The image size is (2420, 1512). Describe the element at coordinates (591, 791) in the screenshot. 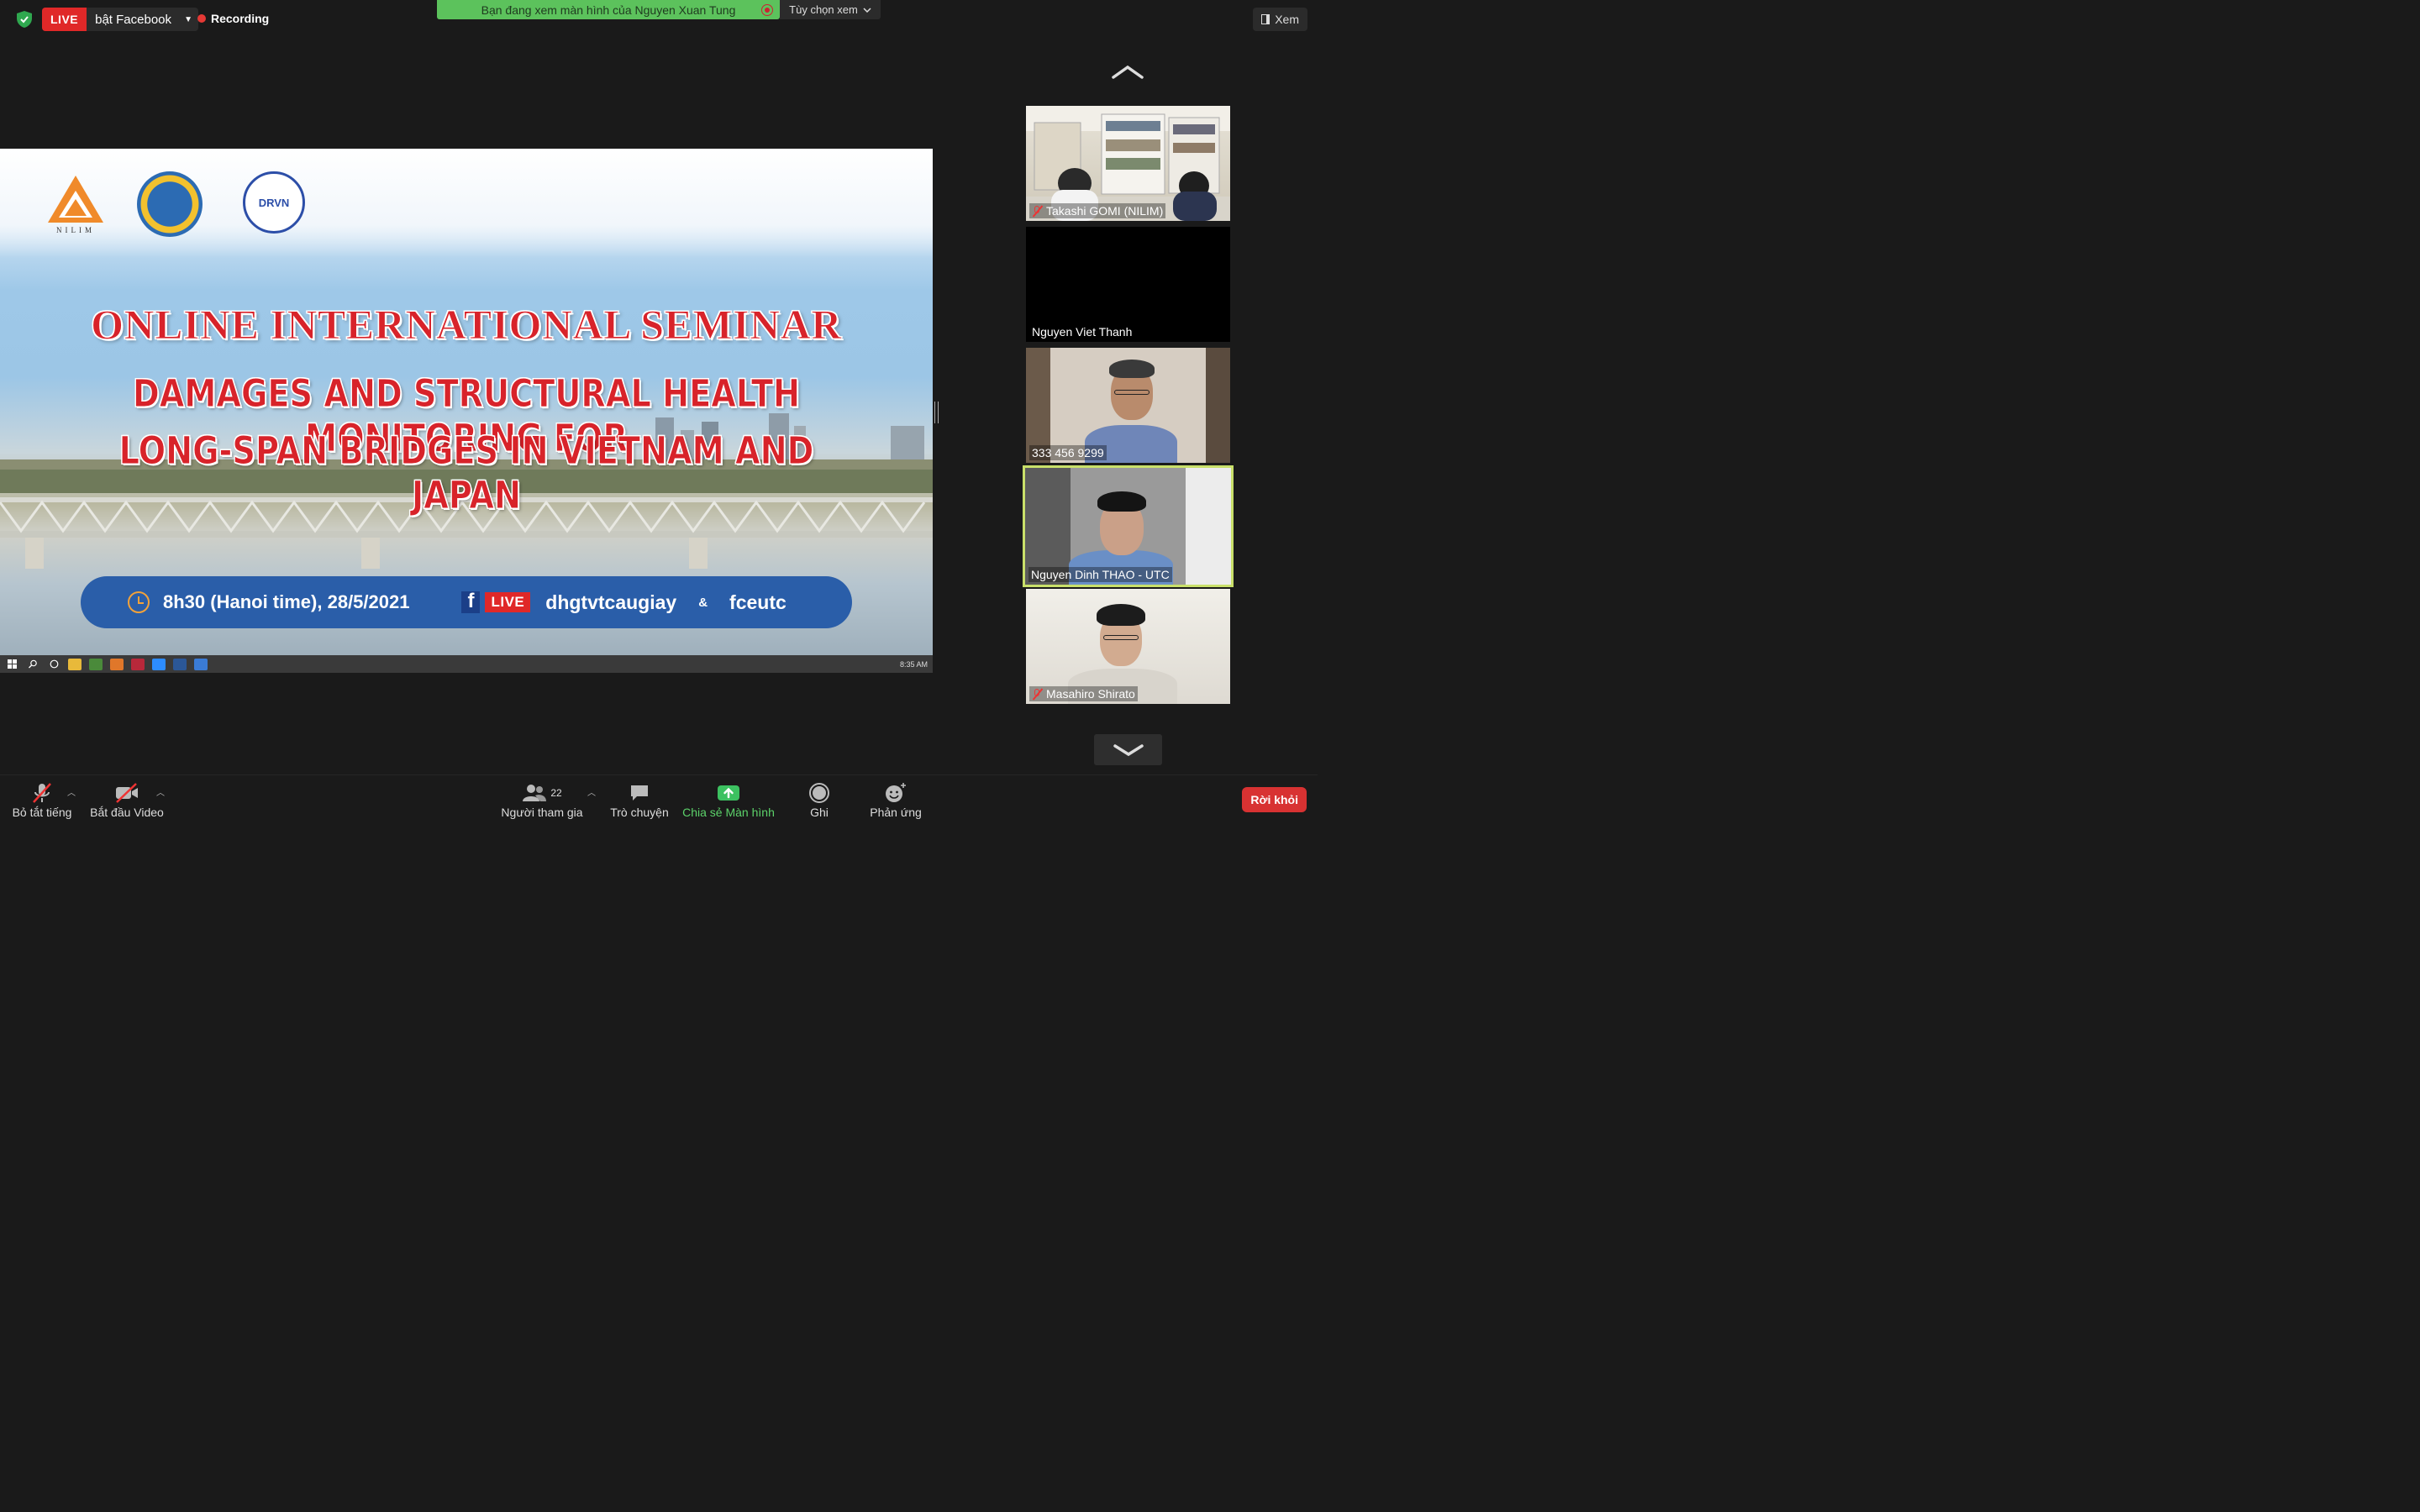

I see `participants-options-caret-icon: ︿` at that location.